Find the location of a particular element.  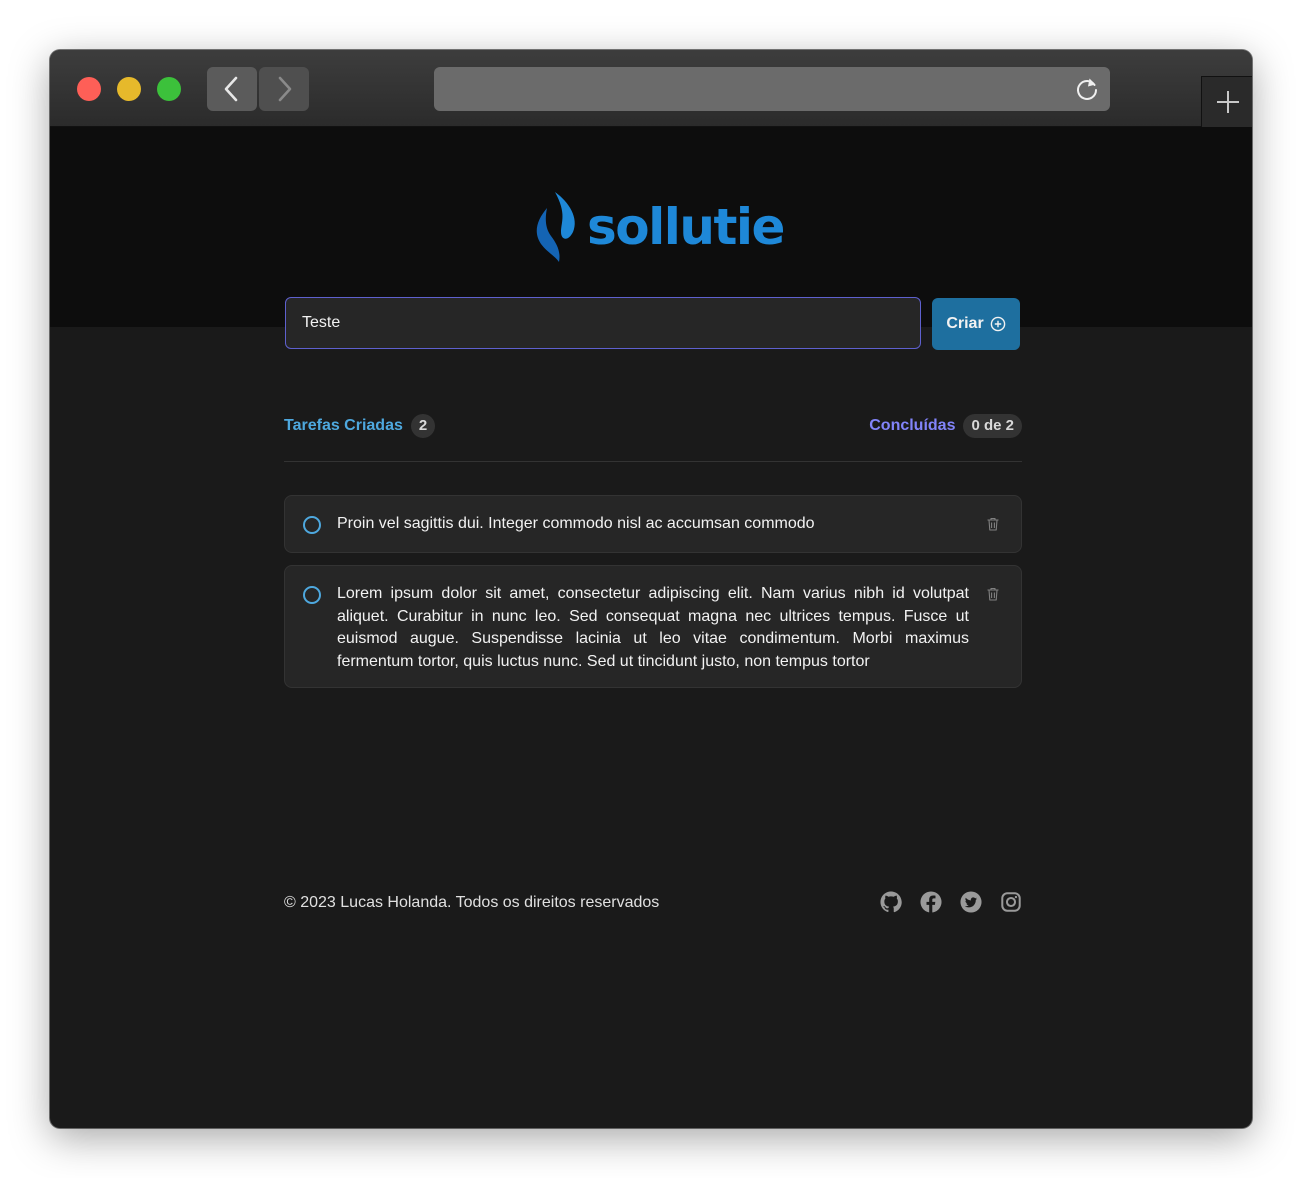

stats-divider is located at coordinates (653, 461).